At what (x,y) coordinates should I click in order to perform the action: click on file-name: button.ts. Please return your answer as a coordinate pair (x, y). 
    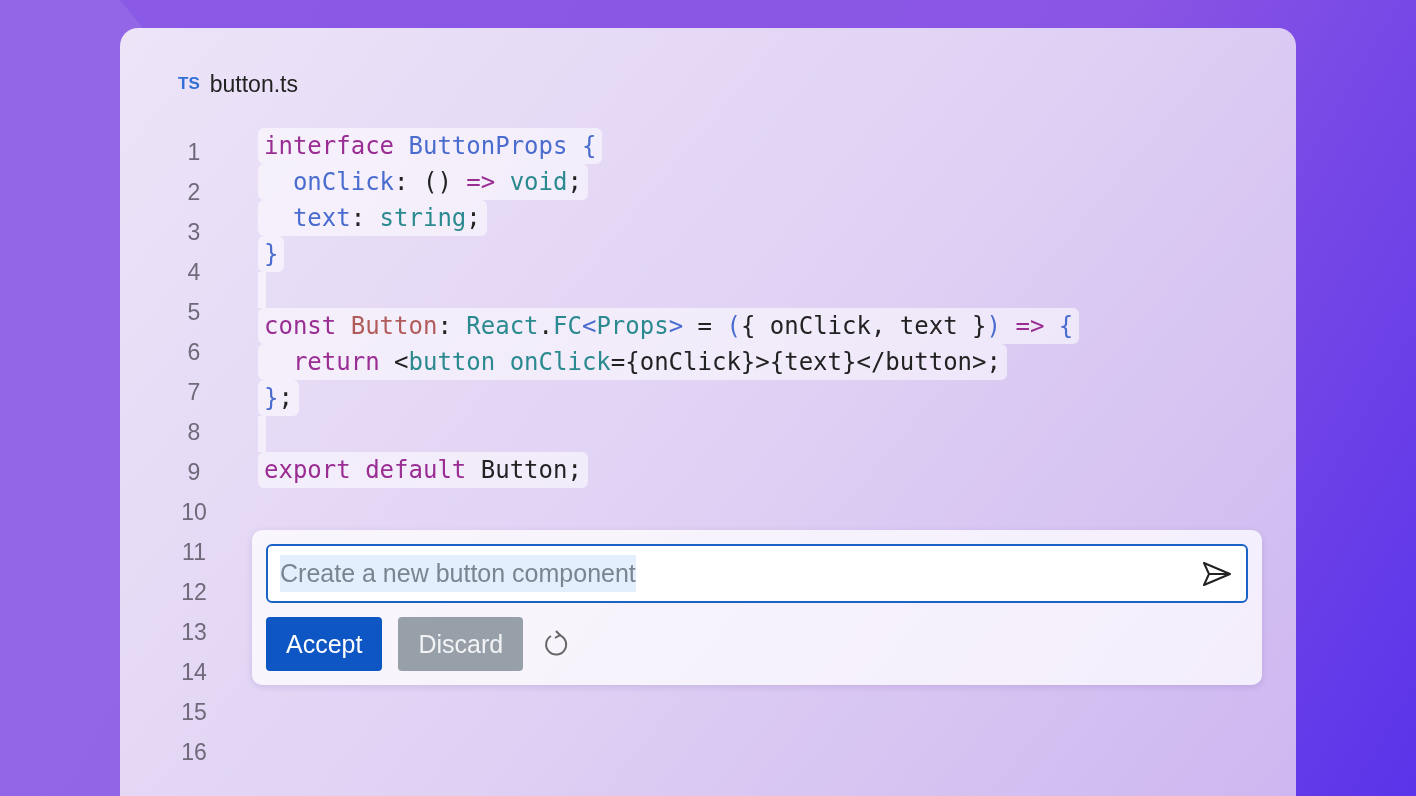
    Looking at the image, I should click on (253, 84).